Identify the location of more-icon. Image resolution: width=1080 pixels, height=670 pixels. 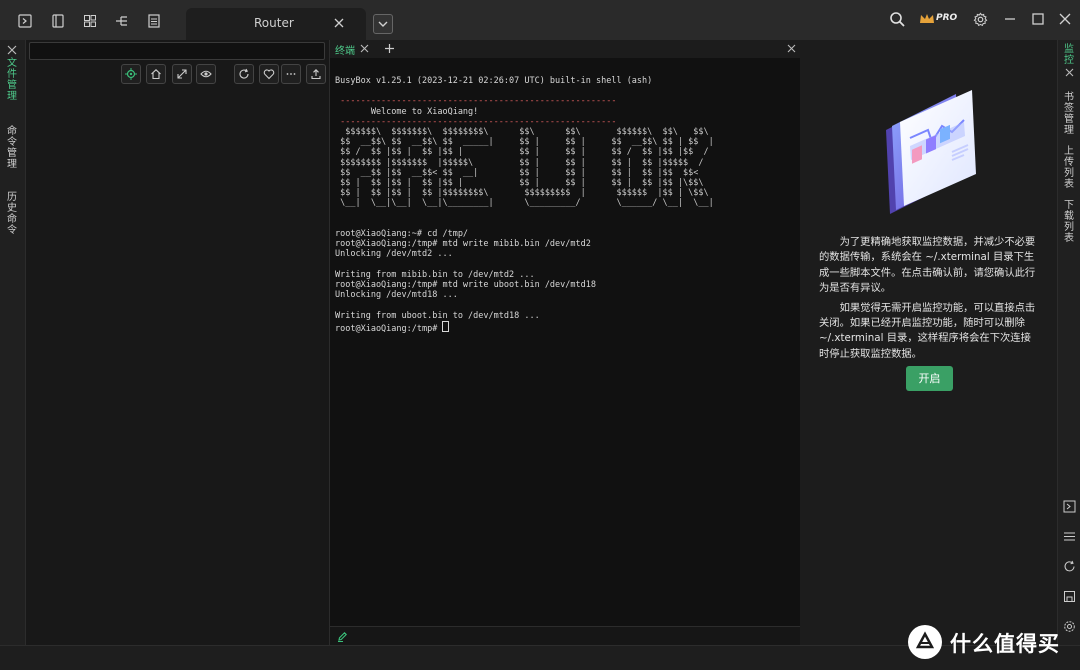
(291, 74).